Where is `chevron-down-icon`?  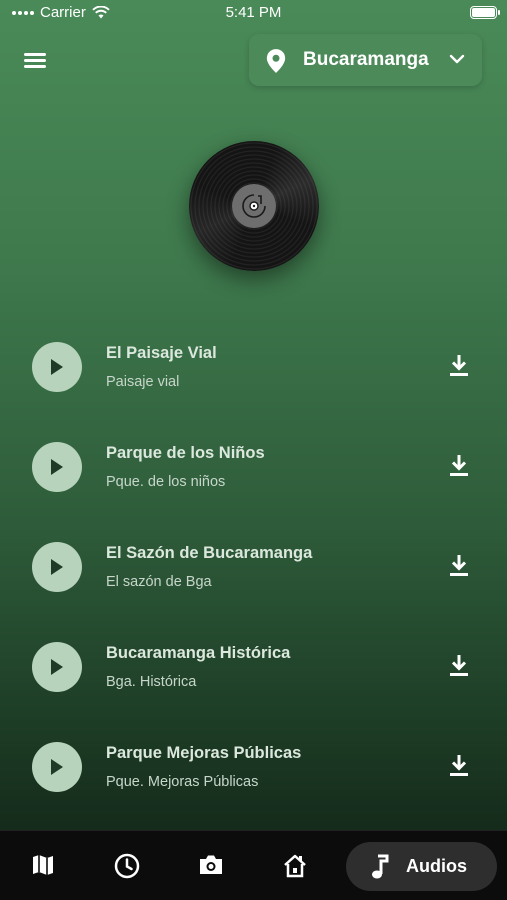
chevron-down-icon is located at coordinates (457, 59).